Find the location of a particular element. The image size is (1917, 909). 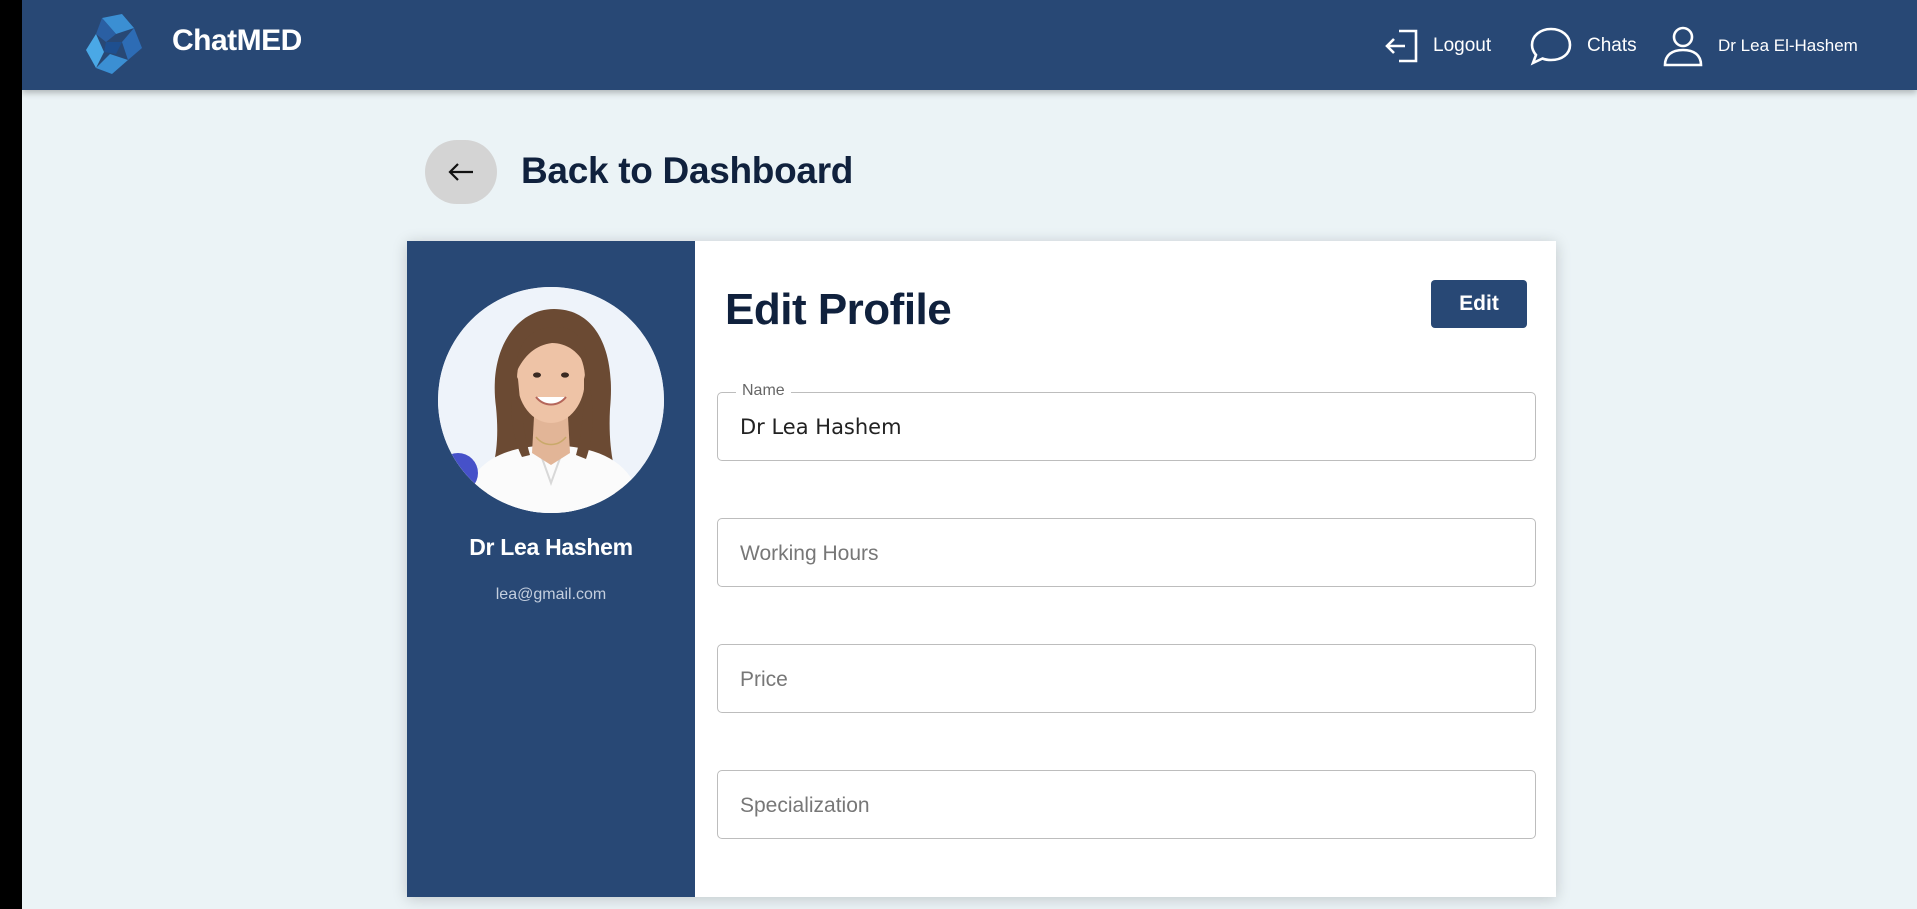

logout-button: Logout is located at coordinates (1438, 46).